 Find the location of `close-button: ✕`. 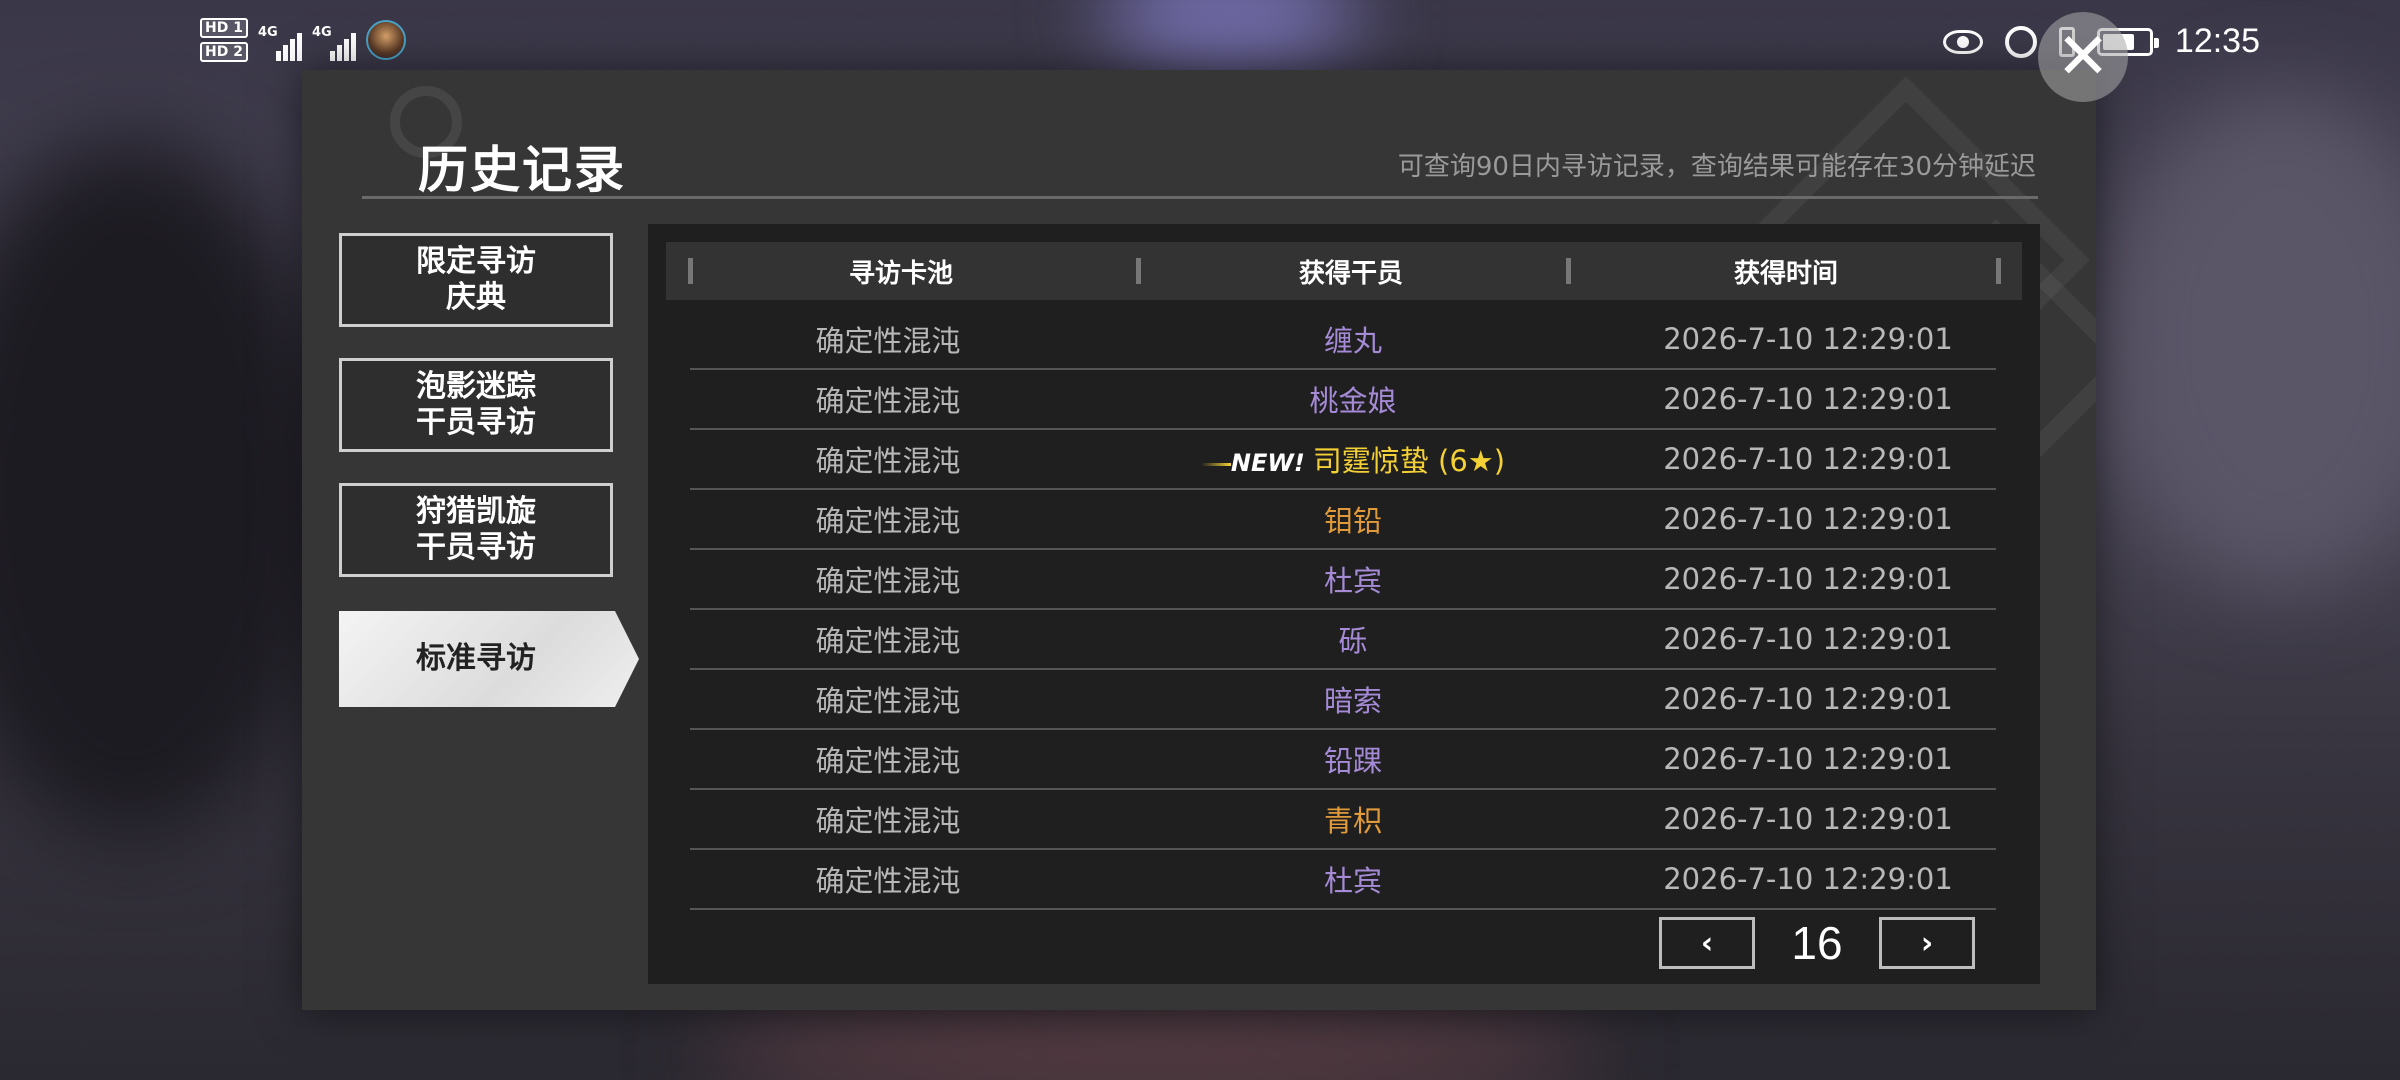

close-button: ✕ is located at coordinates (2083, 57).